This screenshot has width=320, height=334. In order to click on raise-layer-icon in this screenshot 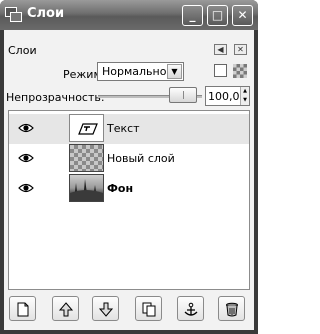, I will do `click(66, 309)`.